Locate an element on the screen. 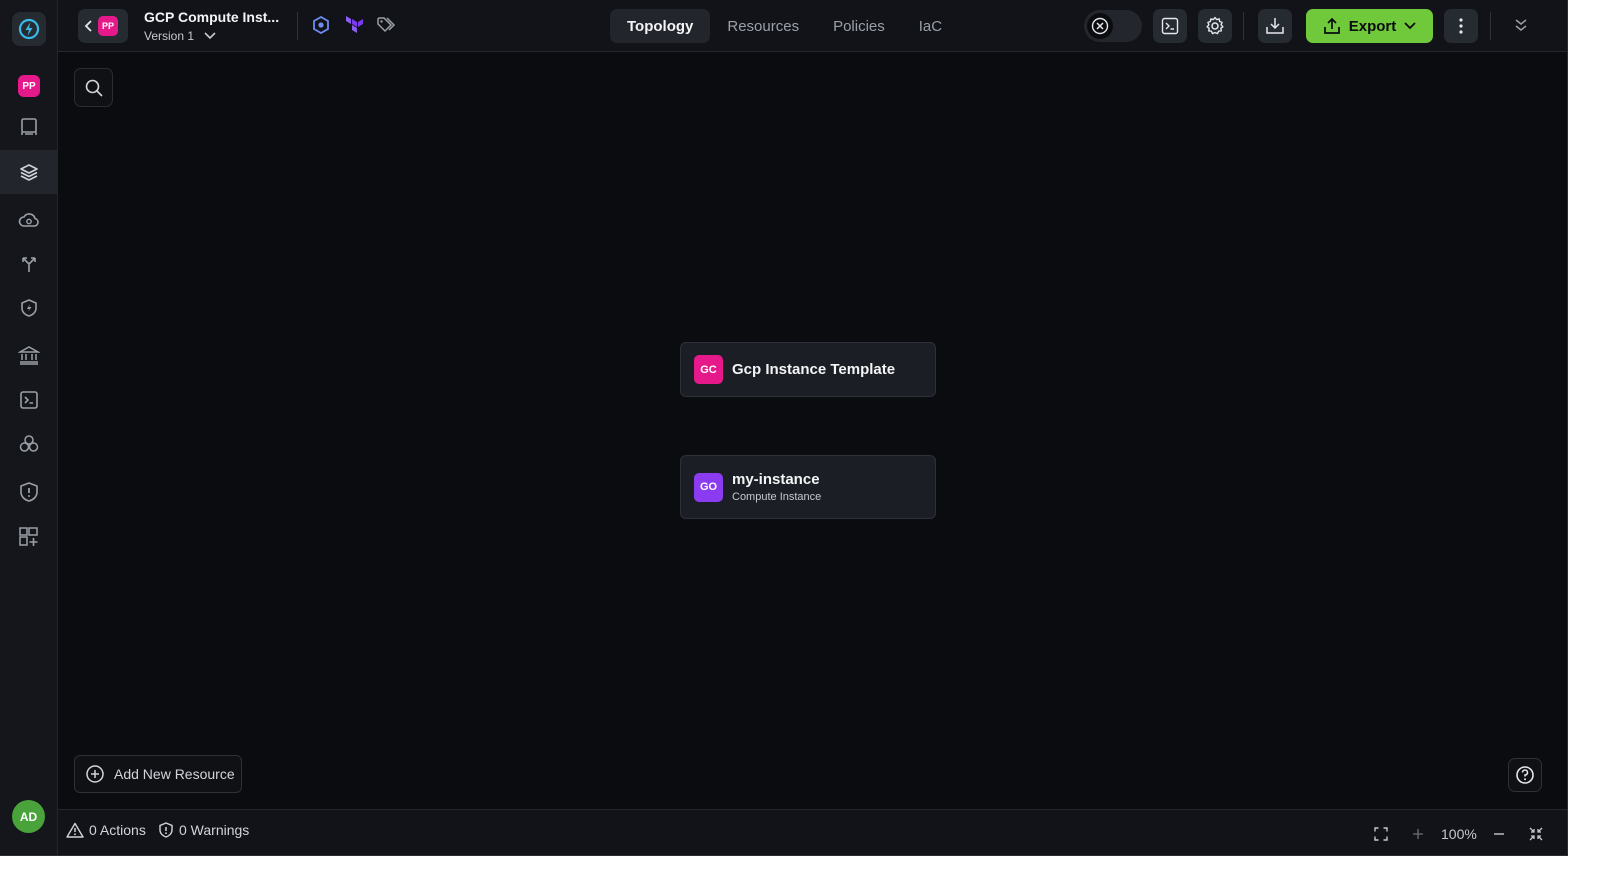 Image resolution: width=1610 pixels, height=880 pixels. cloud-provider-icon is located at coordinates (321, 25).